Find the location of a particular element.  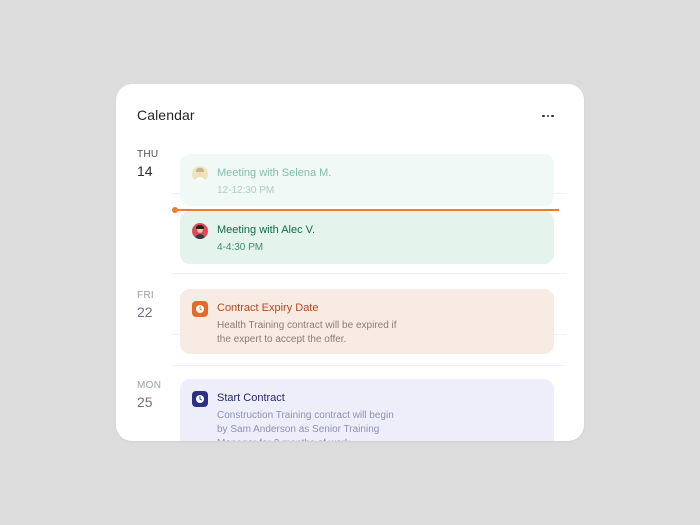

calendar-title: Calendar is located at coordinates (166, 115).